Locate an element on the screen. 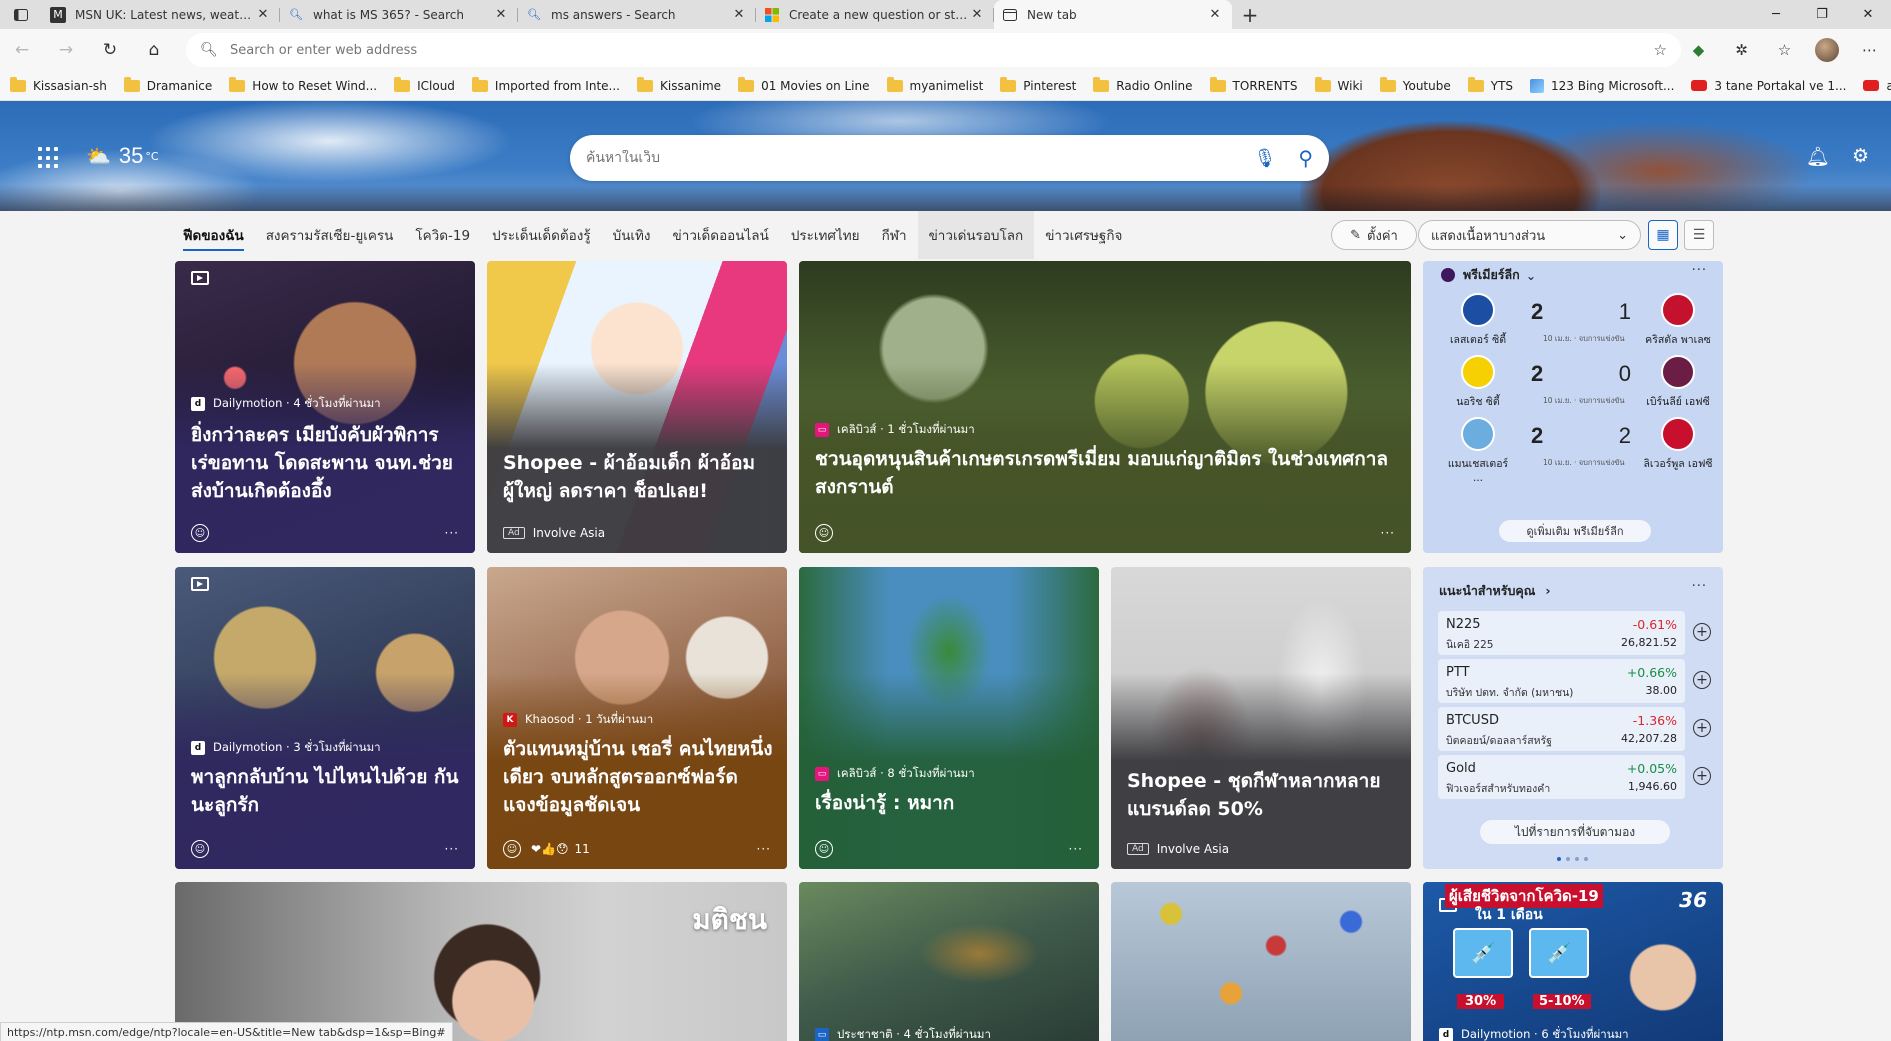 The width and height of the screenshot is (1891, 1041). grid-layout-button: ▦ is located at coordinates (1663, 235).